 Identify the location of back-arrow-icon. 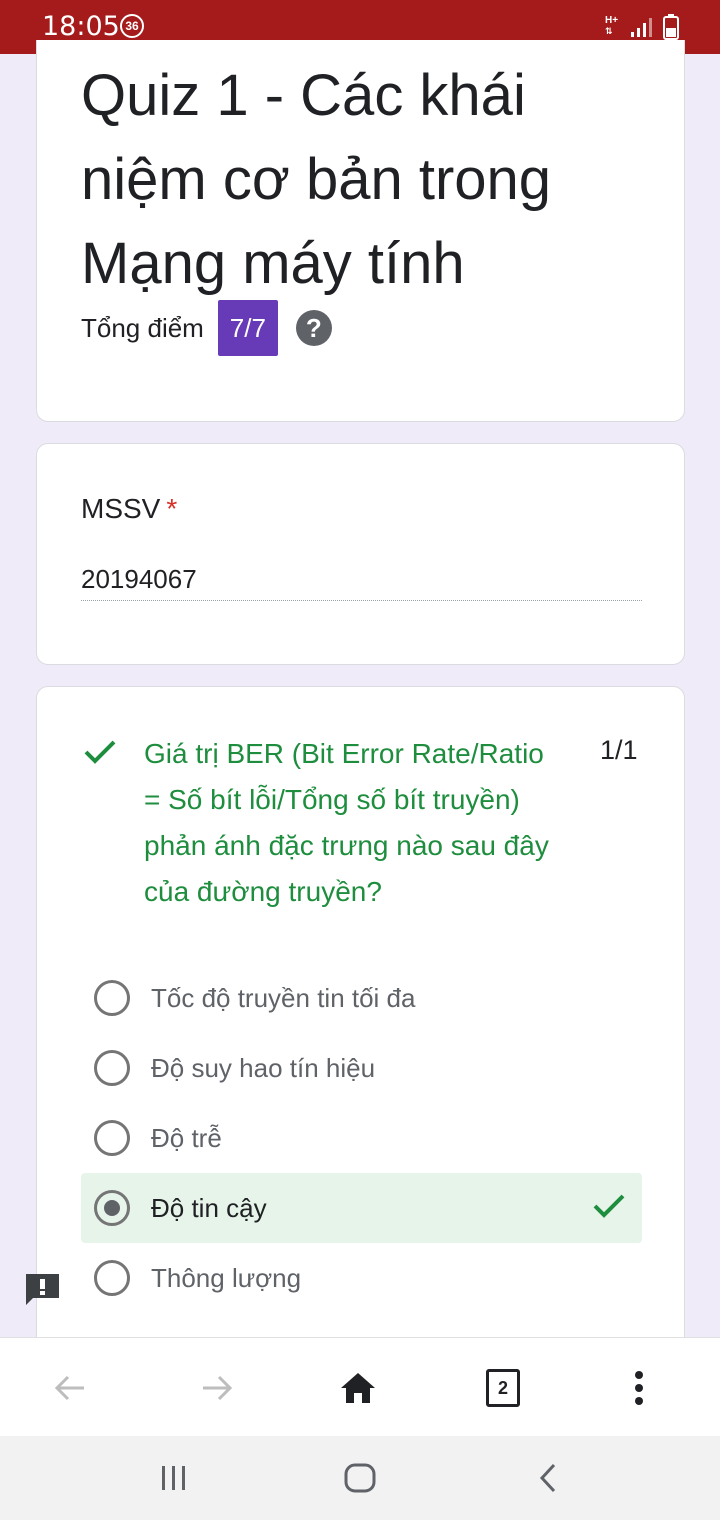
(70, 1388).